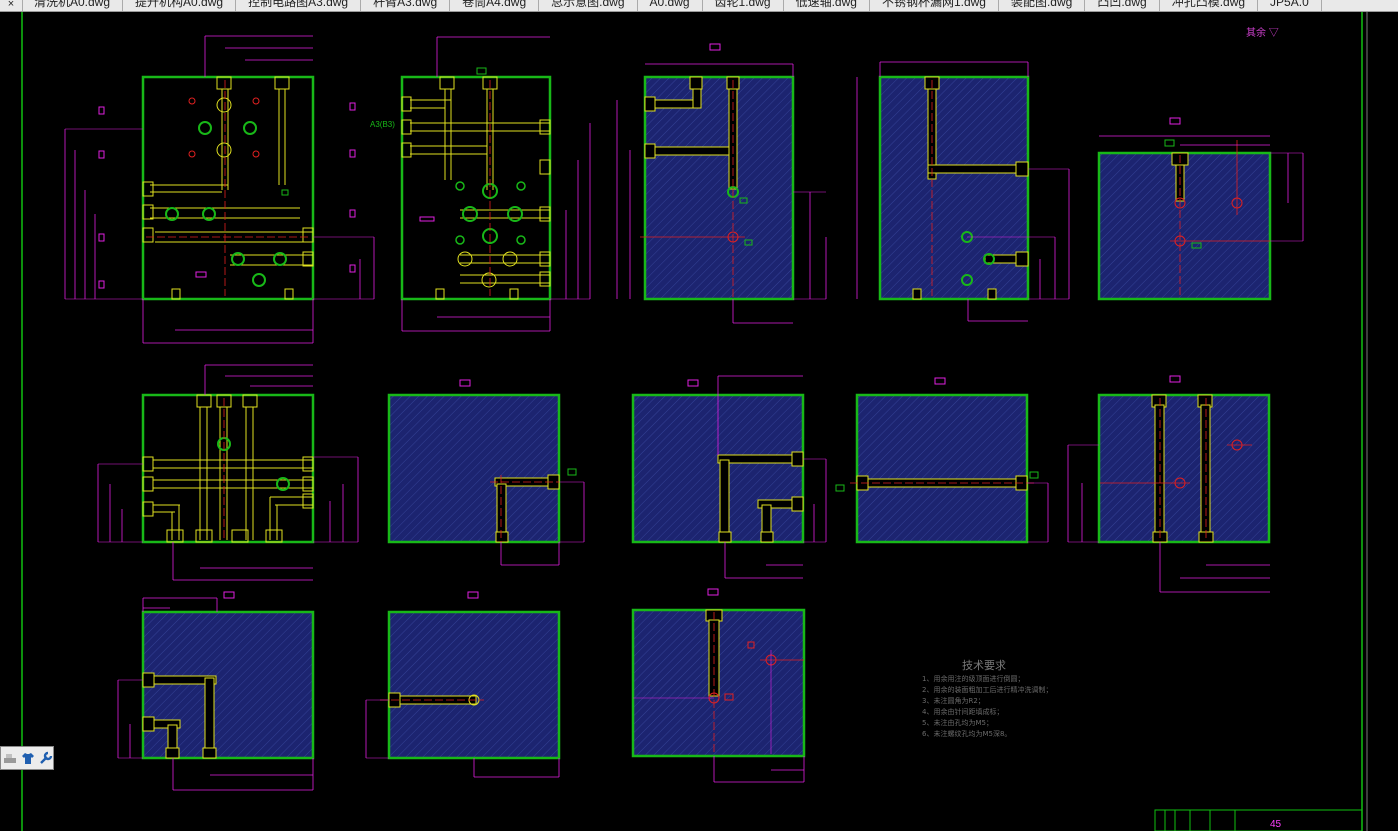 The image size is (1398, 831). I want to click on tab-file: 卷筒A4.dwg, so click(495, 5).